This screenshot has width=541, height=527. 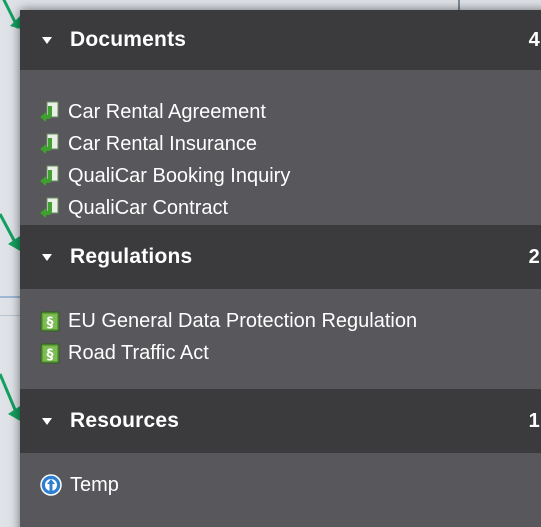 I want to click on list-item-label: QualiCar Booking Inquiry, so click(x=179, y=175).